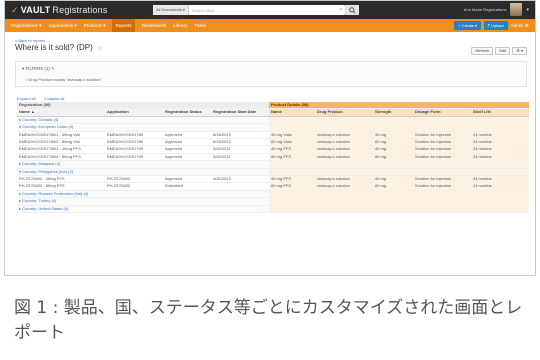  I want to click on report-title-row: Where is it sold? (DP) ☆, so click(58, 47).